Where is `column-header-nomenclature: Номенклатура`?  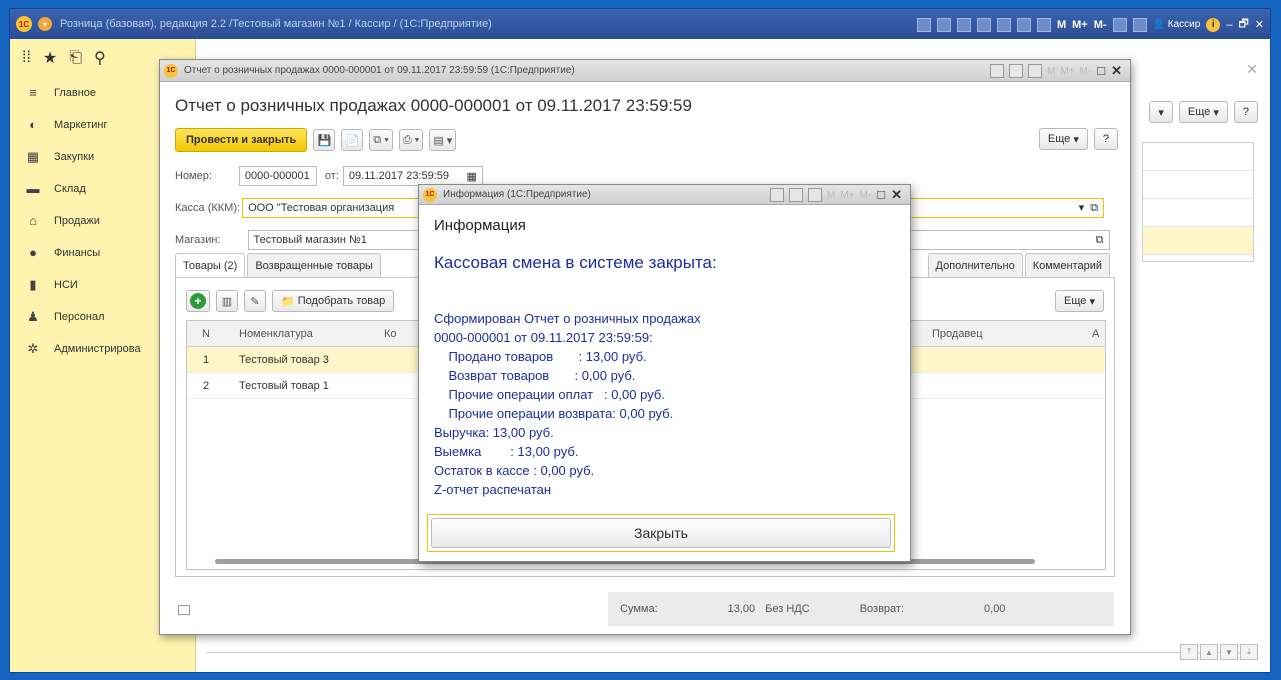 column-header-nomenclature: Номенклатура is located at coordinates (295, 334).